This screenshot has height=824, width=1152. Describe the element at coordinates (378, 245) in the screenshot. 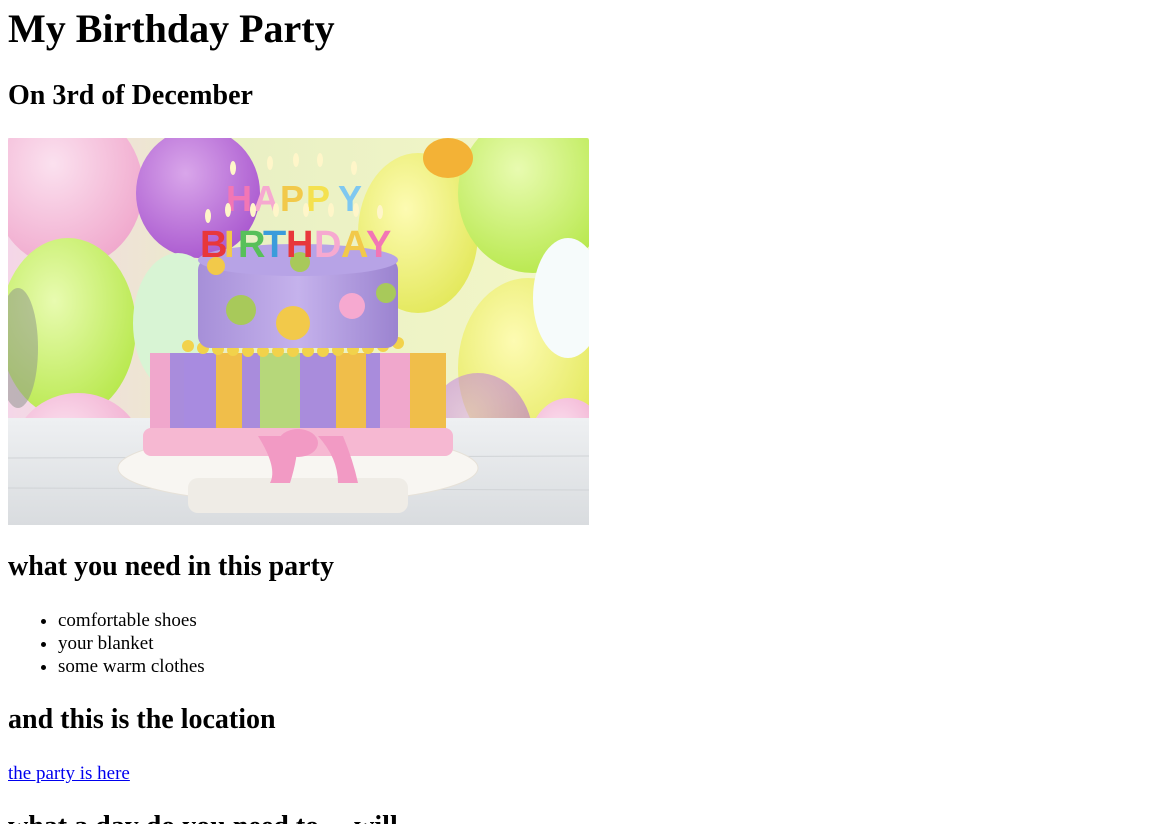

I see `svg-text: Y` at that location.